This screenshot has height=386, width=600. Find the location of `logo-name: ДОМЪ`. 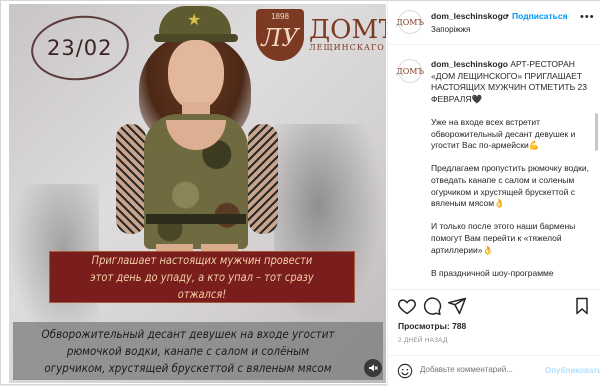

logo-name: ДОМЪ is located at coordinates (347, 30).